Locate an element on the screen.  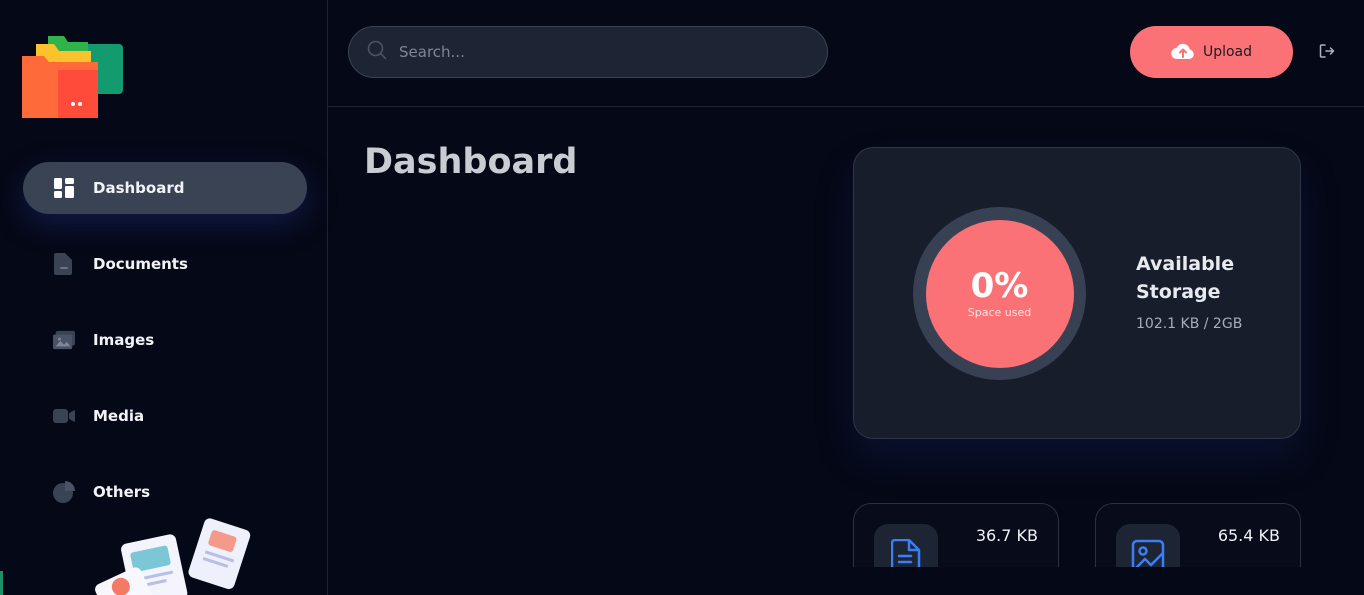
search-icon is located at coordinates (377, 52).